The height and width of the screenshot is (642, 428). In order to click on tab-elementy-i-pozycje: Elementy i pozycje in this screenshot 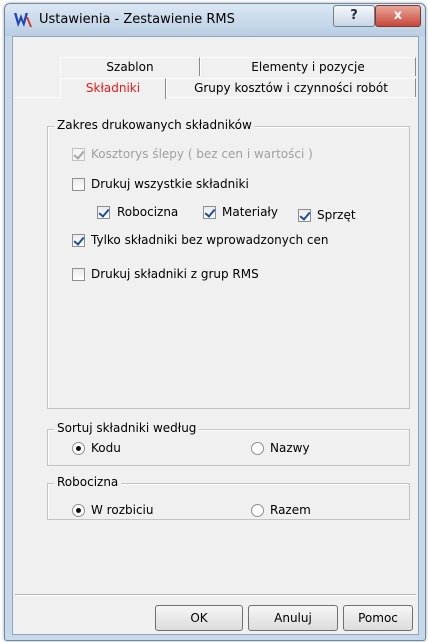, I will do `click(308, 66)`.